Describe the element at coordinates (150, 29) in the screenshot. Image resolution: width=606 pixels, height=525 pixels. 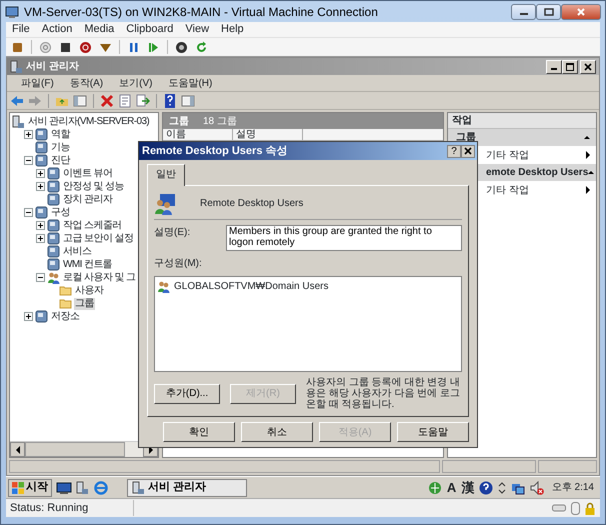
I see `menu-item: Clipboard` at that location.